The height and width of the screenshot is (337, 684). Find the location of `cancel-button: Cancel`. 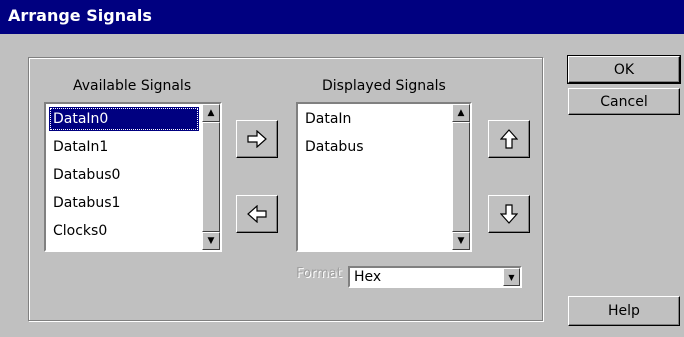

cancel-button: Cancel is located at coordinates (624, 101).